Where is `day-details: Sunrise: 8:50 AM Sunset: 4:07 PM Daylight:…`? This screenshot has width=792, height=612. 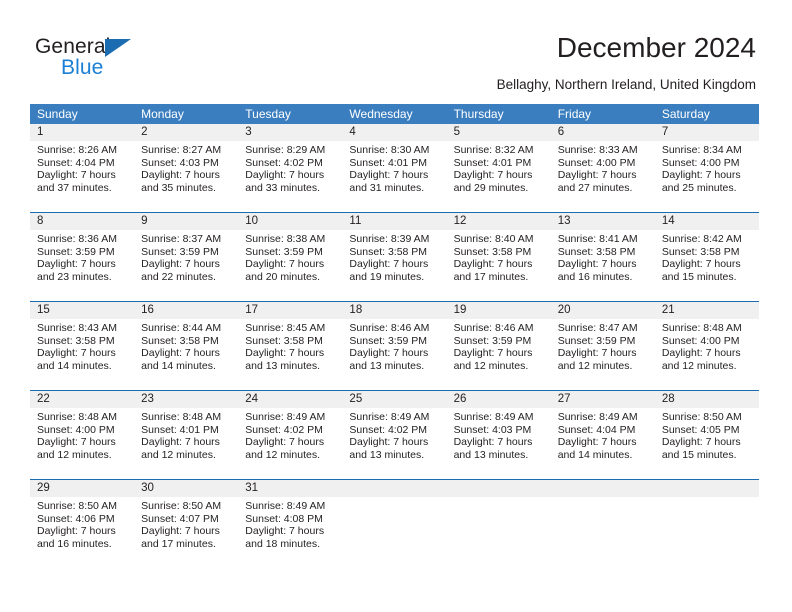
day-details: Sunrise: 8:50 AM Sunset: 4:07 PM Daylight:… is located at coordinates (186, 523).